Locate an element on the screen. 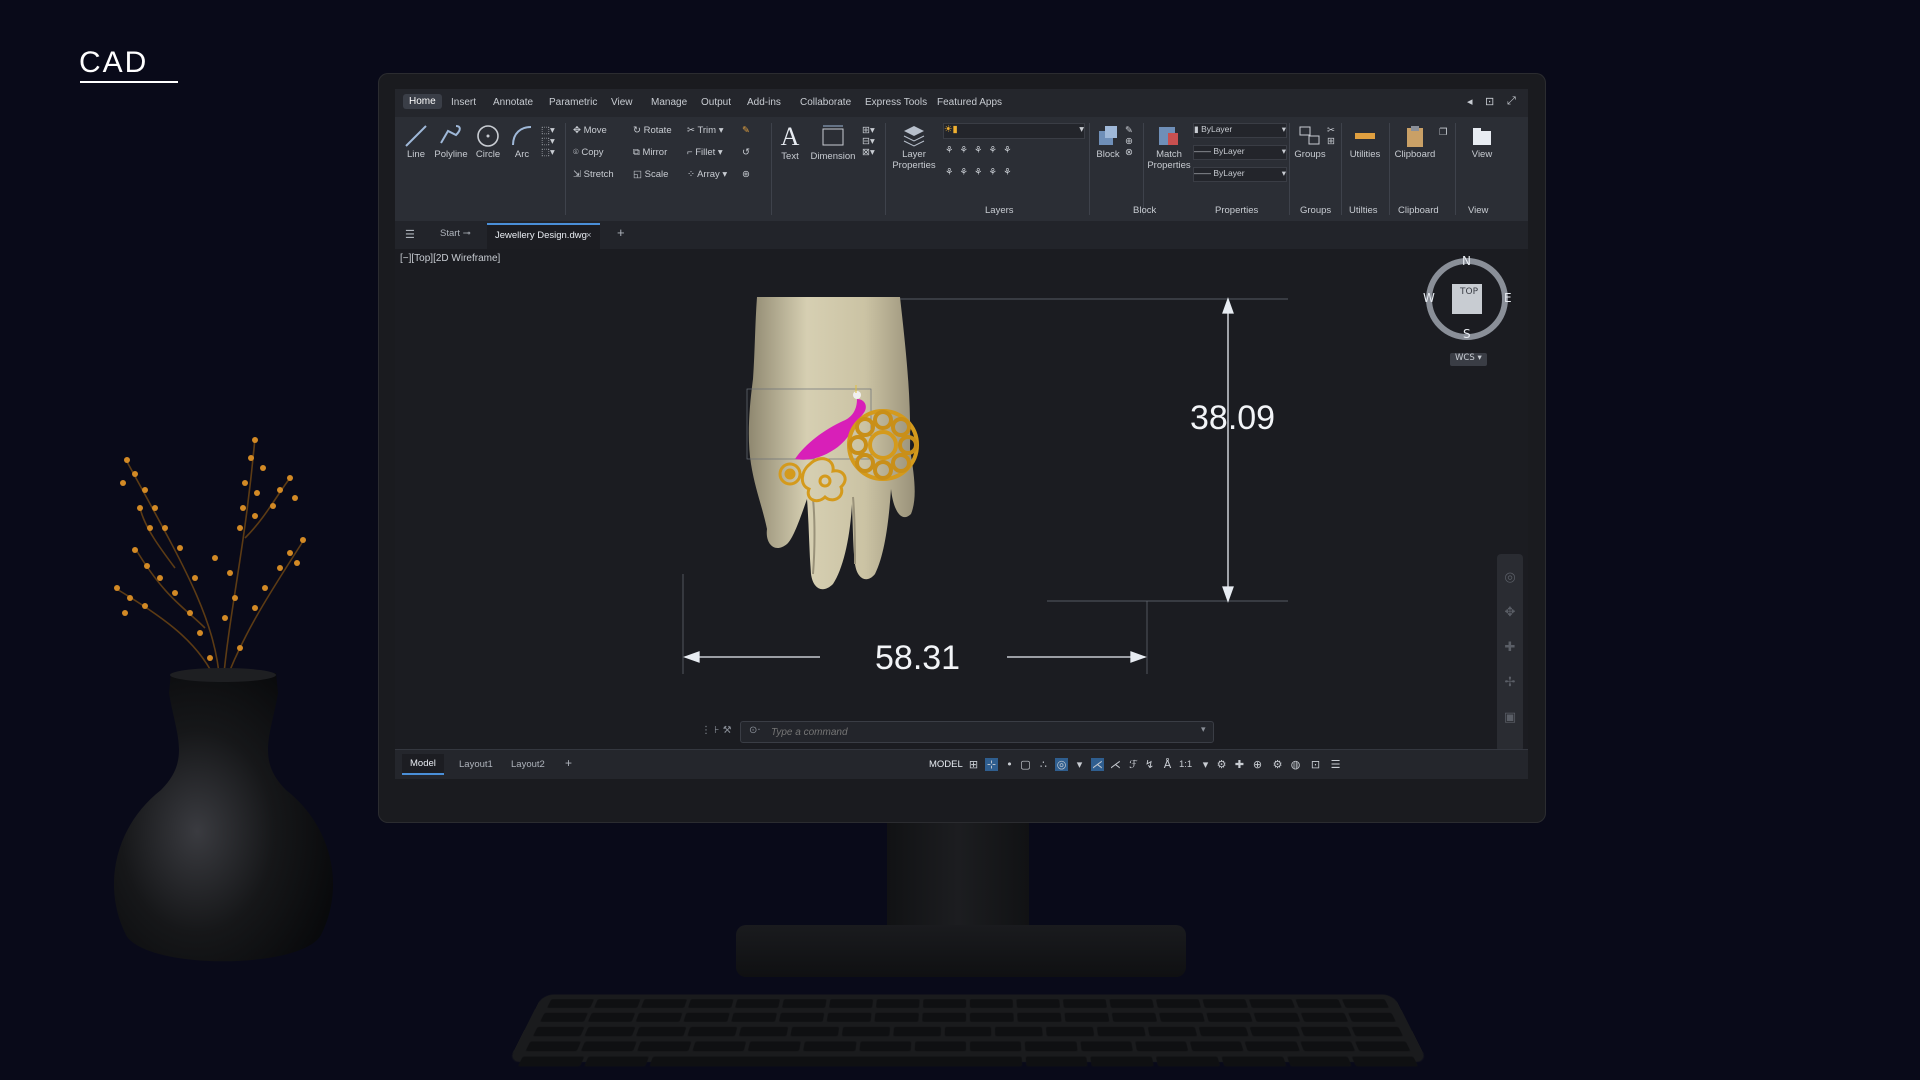 The image size is (1920, 1080). layers-group-label: Layers is located at coordinates (999, 210).